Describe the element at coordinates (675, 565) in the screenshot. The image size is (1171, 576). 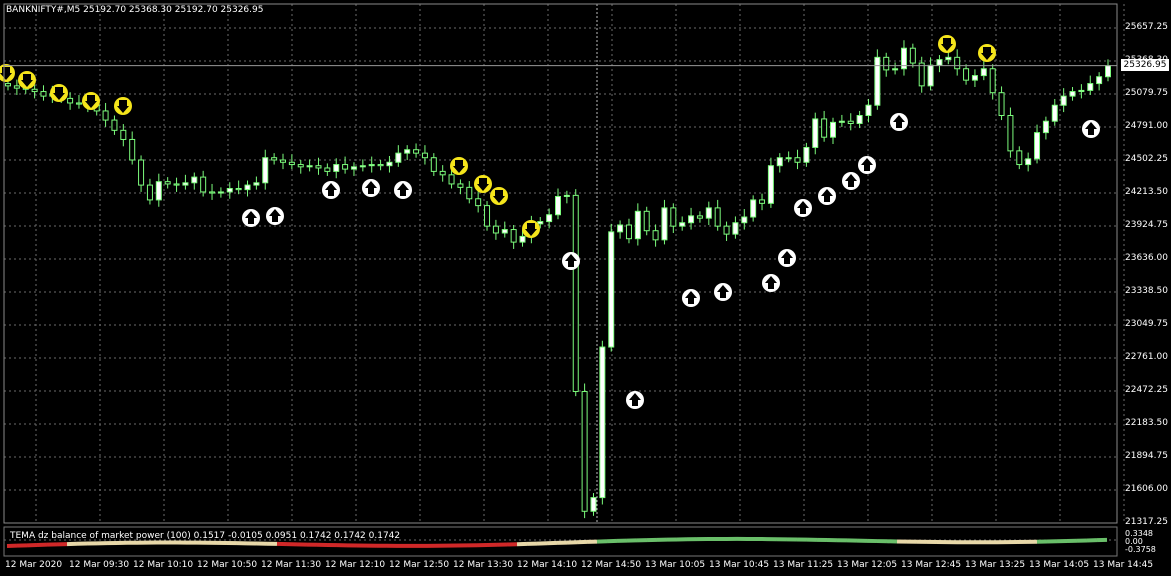
I see `time-axis-label: 13 Mar 10:05` at that location.